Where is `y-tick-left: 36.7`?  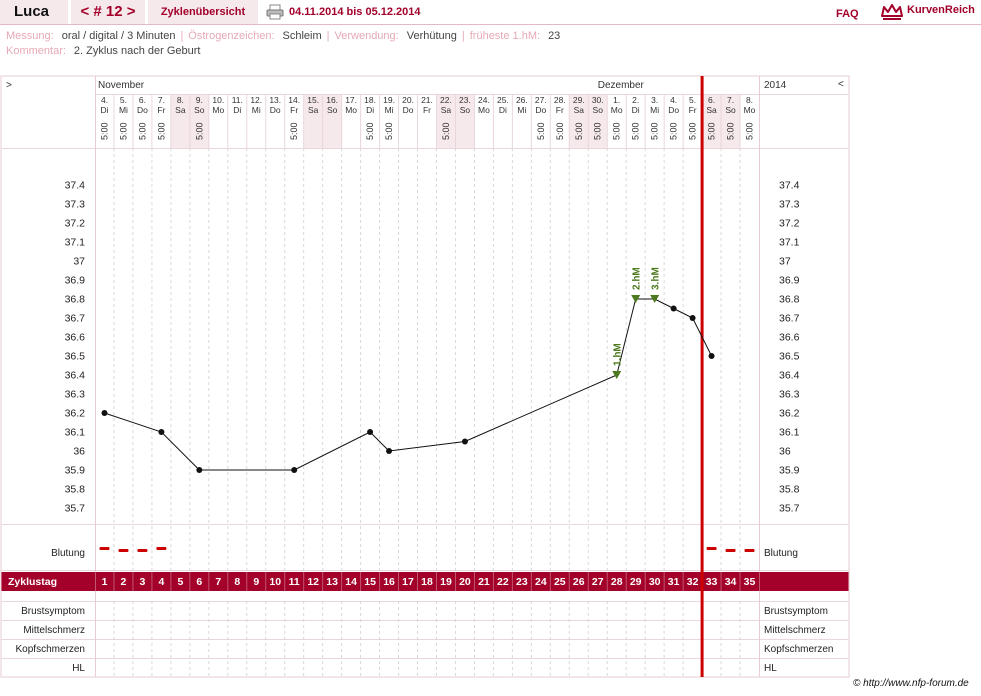 y-tick-left: 36.7 is located at coordinates (75, 319).